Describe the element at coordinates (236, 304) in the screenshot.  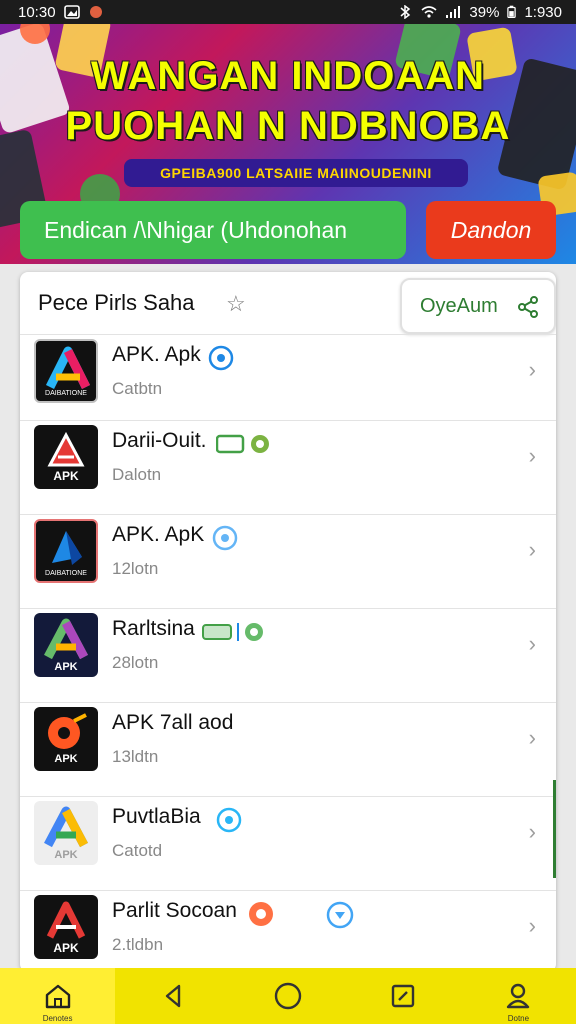
I see `star-icon: ☆` at that location.